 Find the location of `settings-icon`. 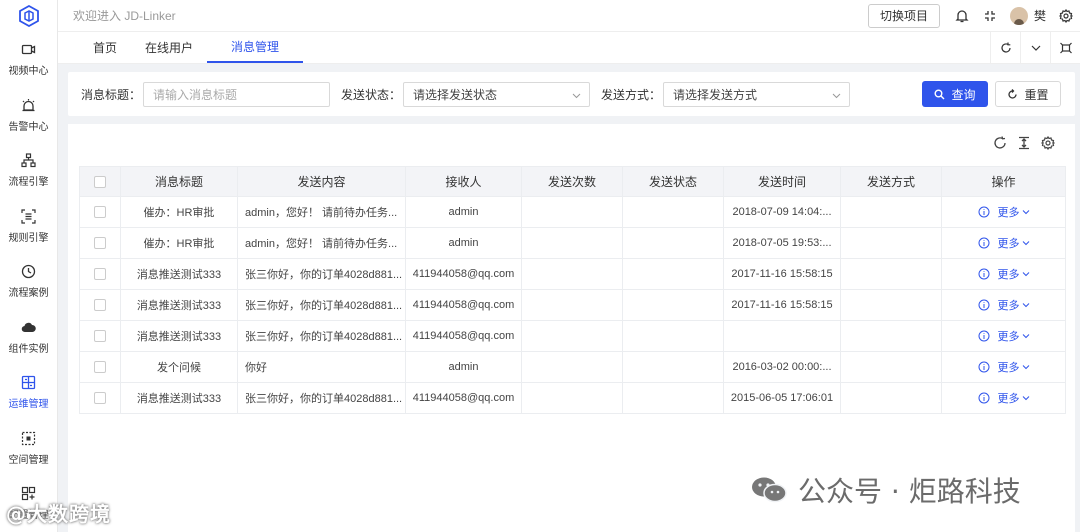

settings-icon is located at coordinates (1048, 143).